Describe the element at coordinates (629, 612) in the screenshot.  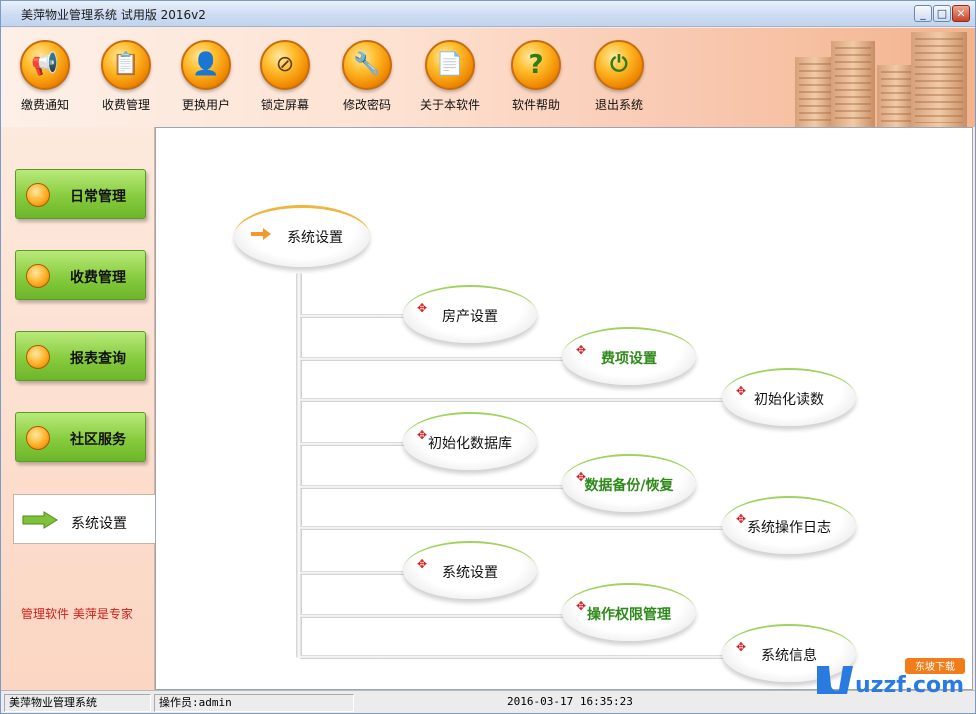
I see `node-permission-management: ✥ 操作权限管理` at that location.